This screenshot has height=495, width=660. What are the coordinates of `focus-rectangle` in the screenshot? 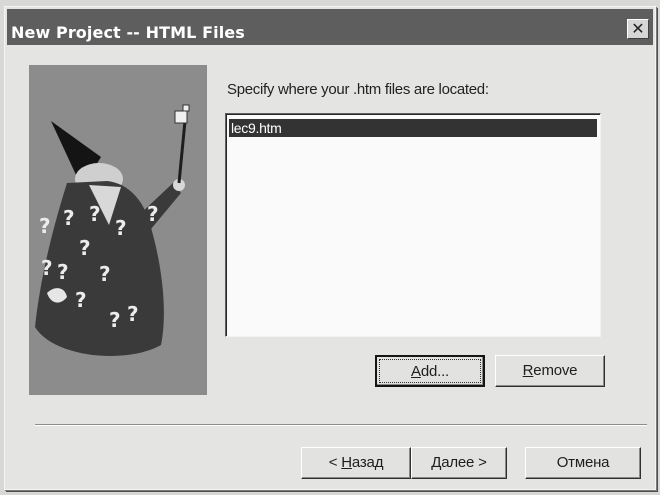 It's located at (430, 371).